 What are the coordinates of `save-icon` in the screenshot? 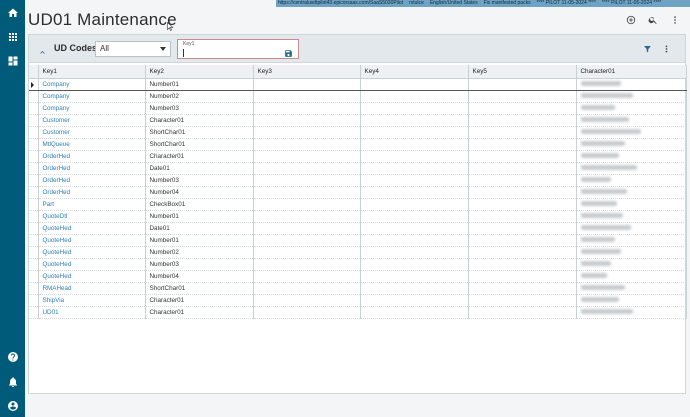 It's located at (288, 51).